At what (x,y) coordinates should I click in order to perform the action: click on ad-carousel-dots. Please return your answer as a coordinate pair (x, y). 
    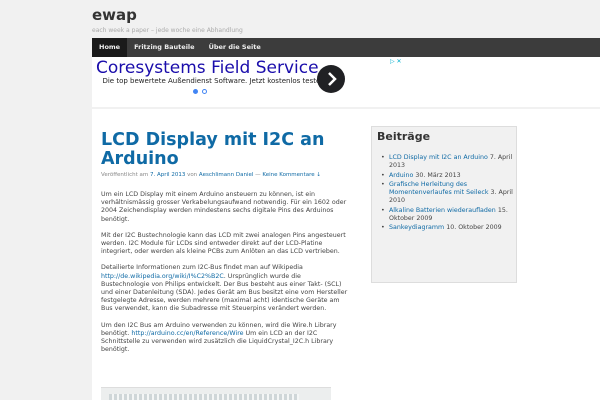
    Looking at the image, I should click on (200, 91).